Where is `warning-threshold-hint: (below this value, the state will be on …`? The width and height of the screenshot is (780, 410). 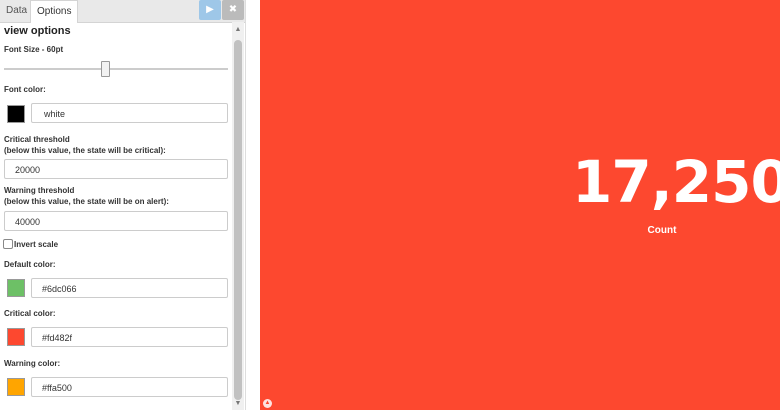 warning-threshold-hint: (below this value, the state will be on … is located at coordinates (86, 201).